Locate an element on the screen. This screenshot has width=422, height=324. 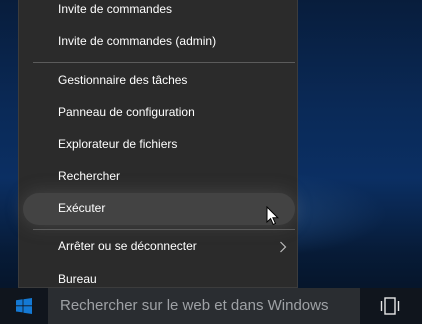
start-button is located at coordinates (24, 306).